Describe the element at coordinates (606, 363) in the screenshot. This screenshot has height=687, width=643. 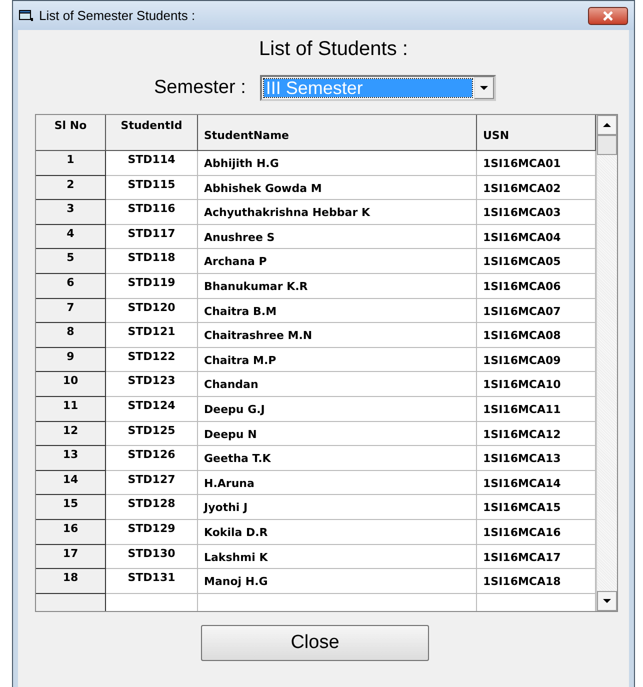
I see `scrollbar` at that location.